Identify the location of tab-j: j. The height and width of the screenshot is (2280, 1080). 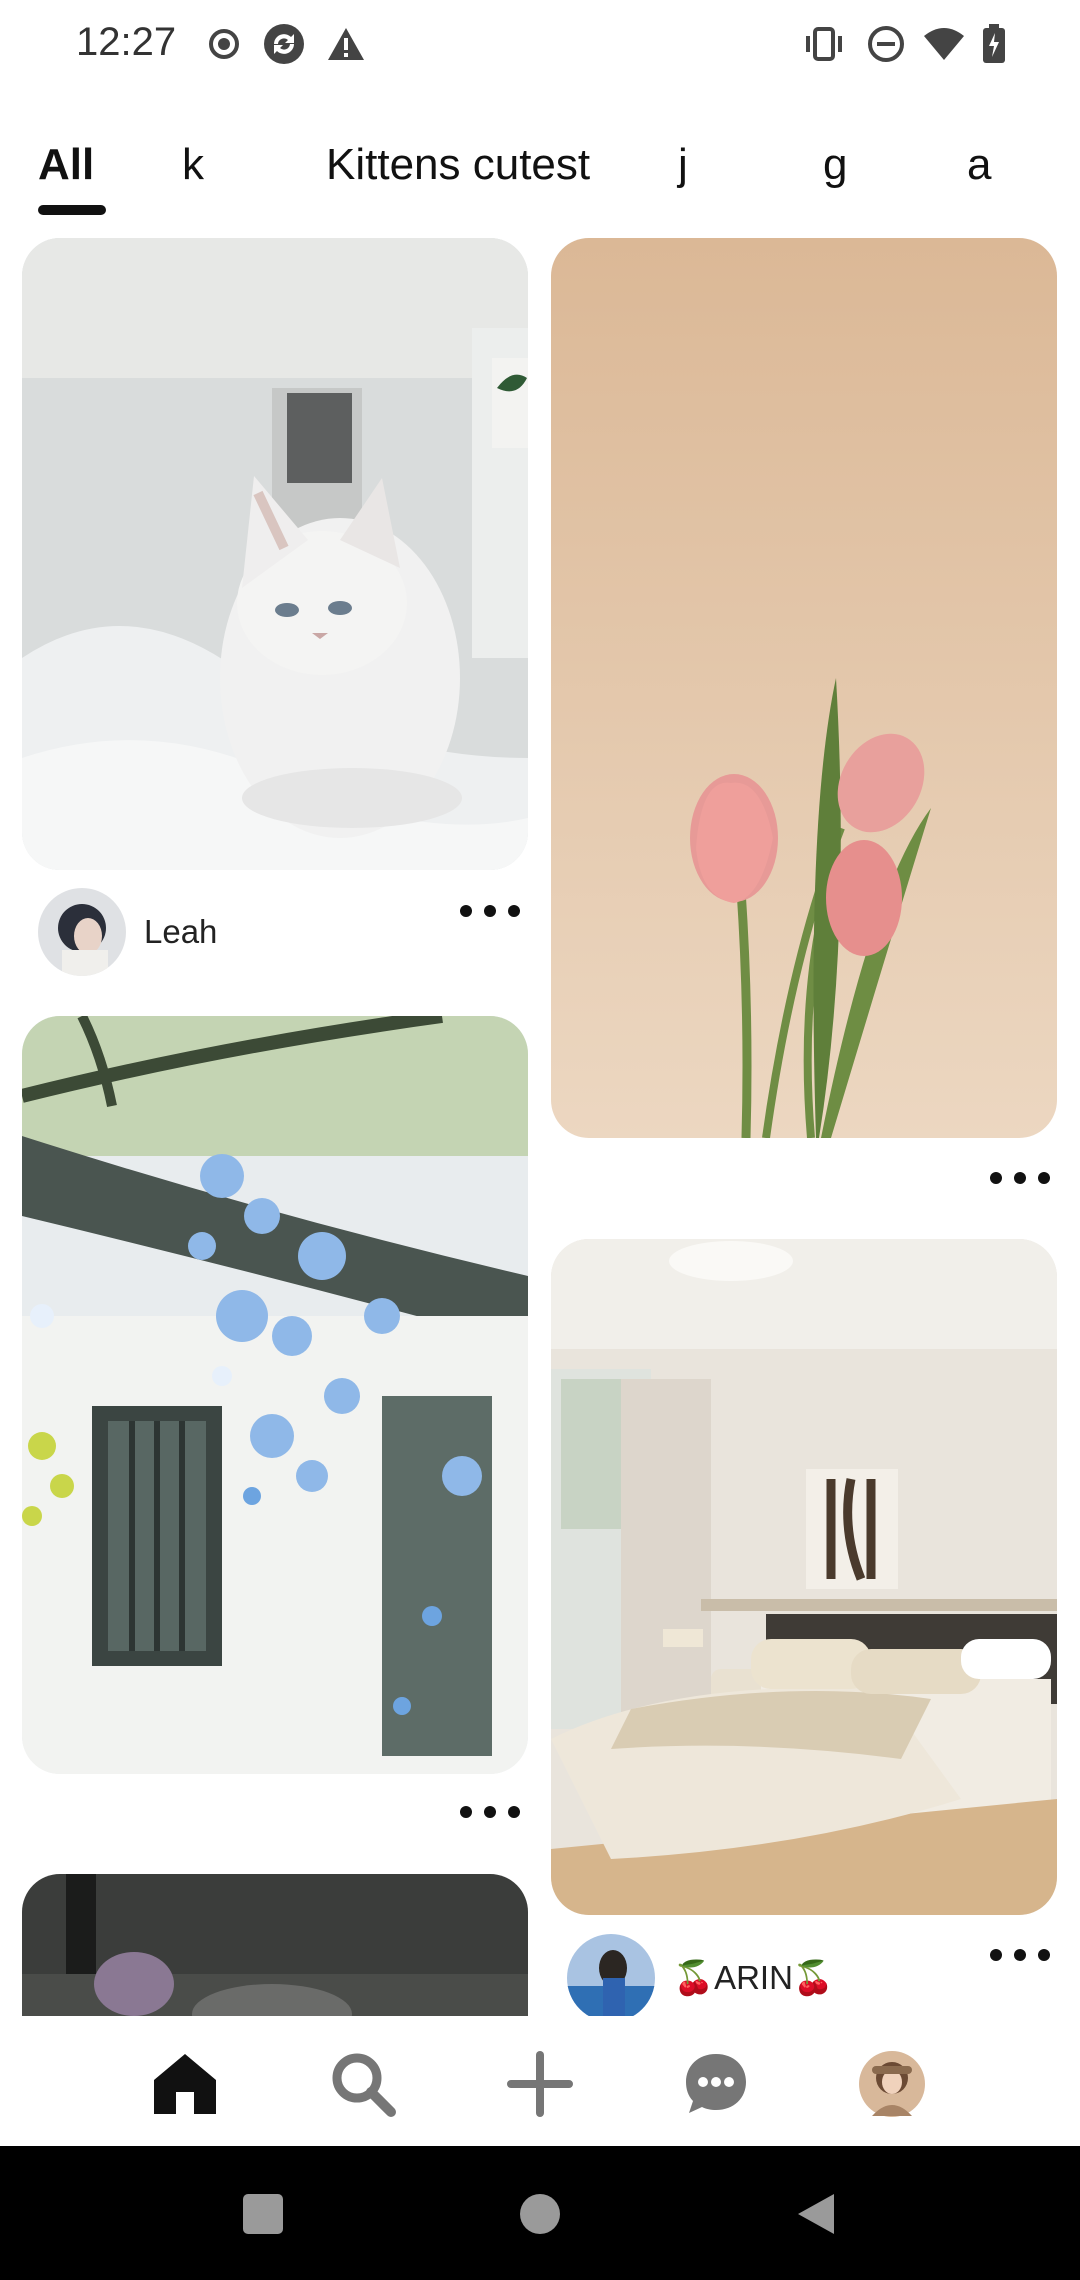
(683, 165).